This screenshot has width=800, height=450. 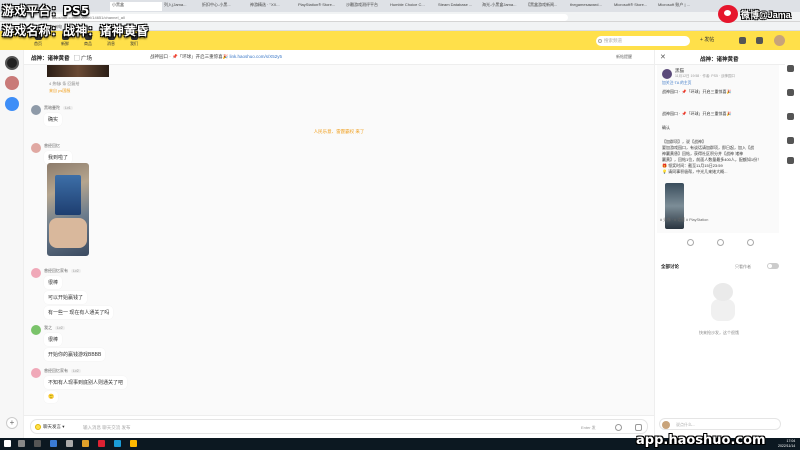 What do you see at coordinates (690, 242) in the screenshot?
I see `like-icon` at bounding box center [690, 242].